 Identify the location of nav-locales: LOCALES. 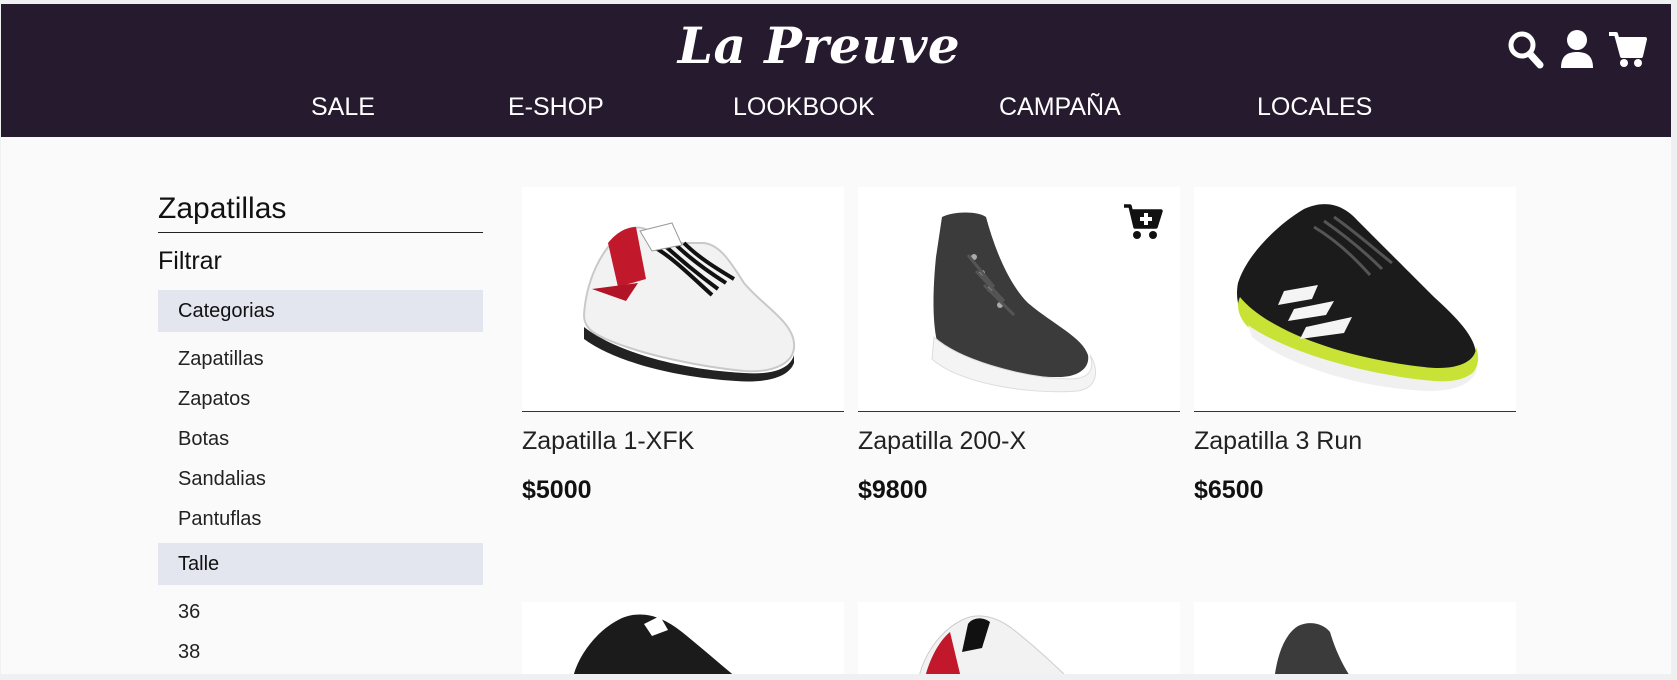
(1314, 107).